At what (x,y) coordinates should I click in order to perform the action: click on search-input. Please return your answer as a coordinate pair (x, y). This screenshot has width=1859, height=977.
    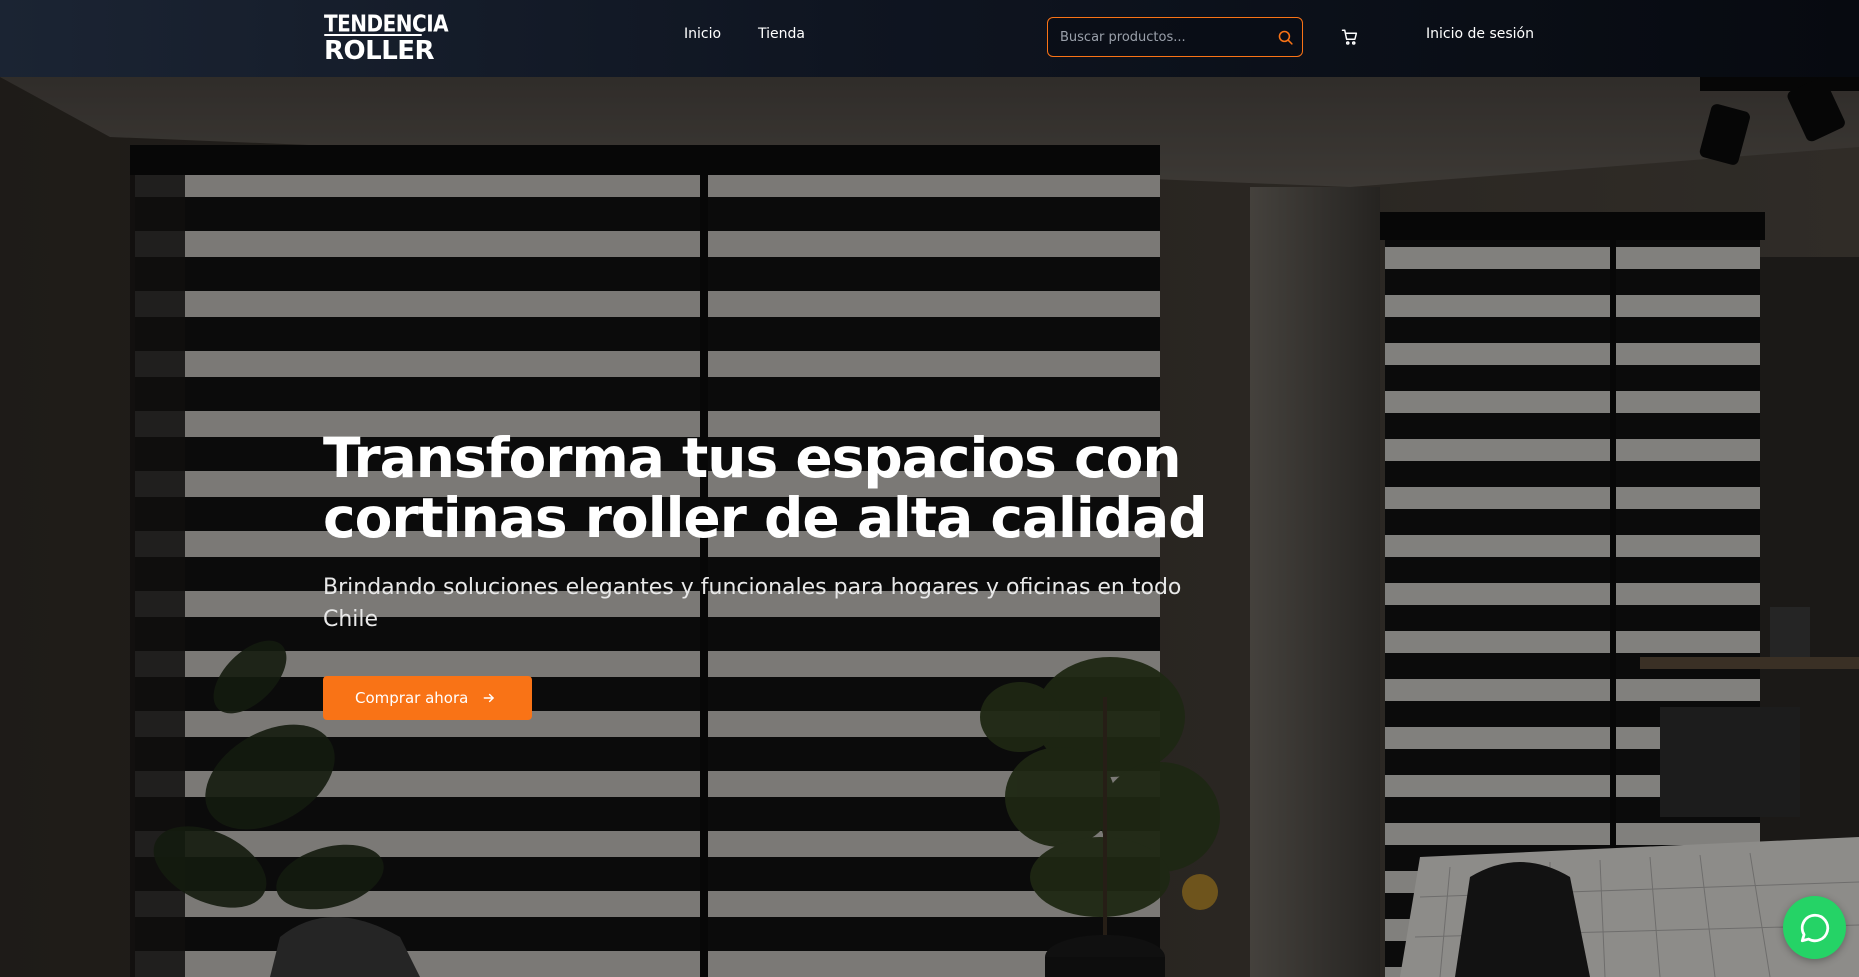
    Looking at the image, I should click on (1158, 37).